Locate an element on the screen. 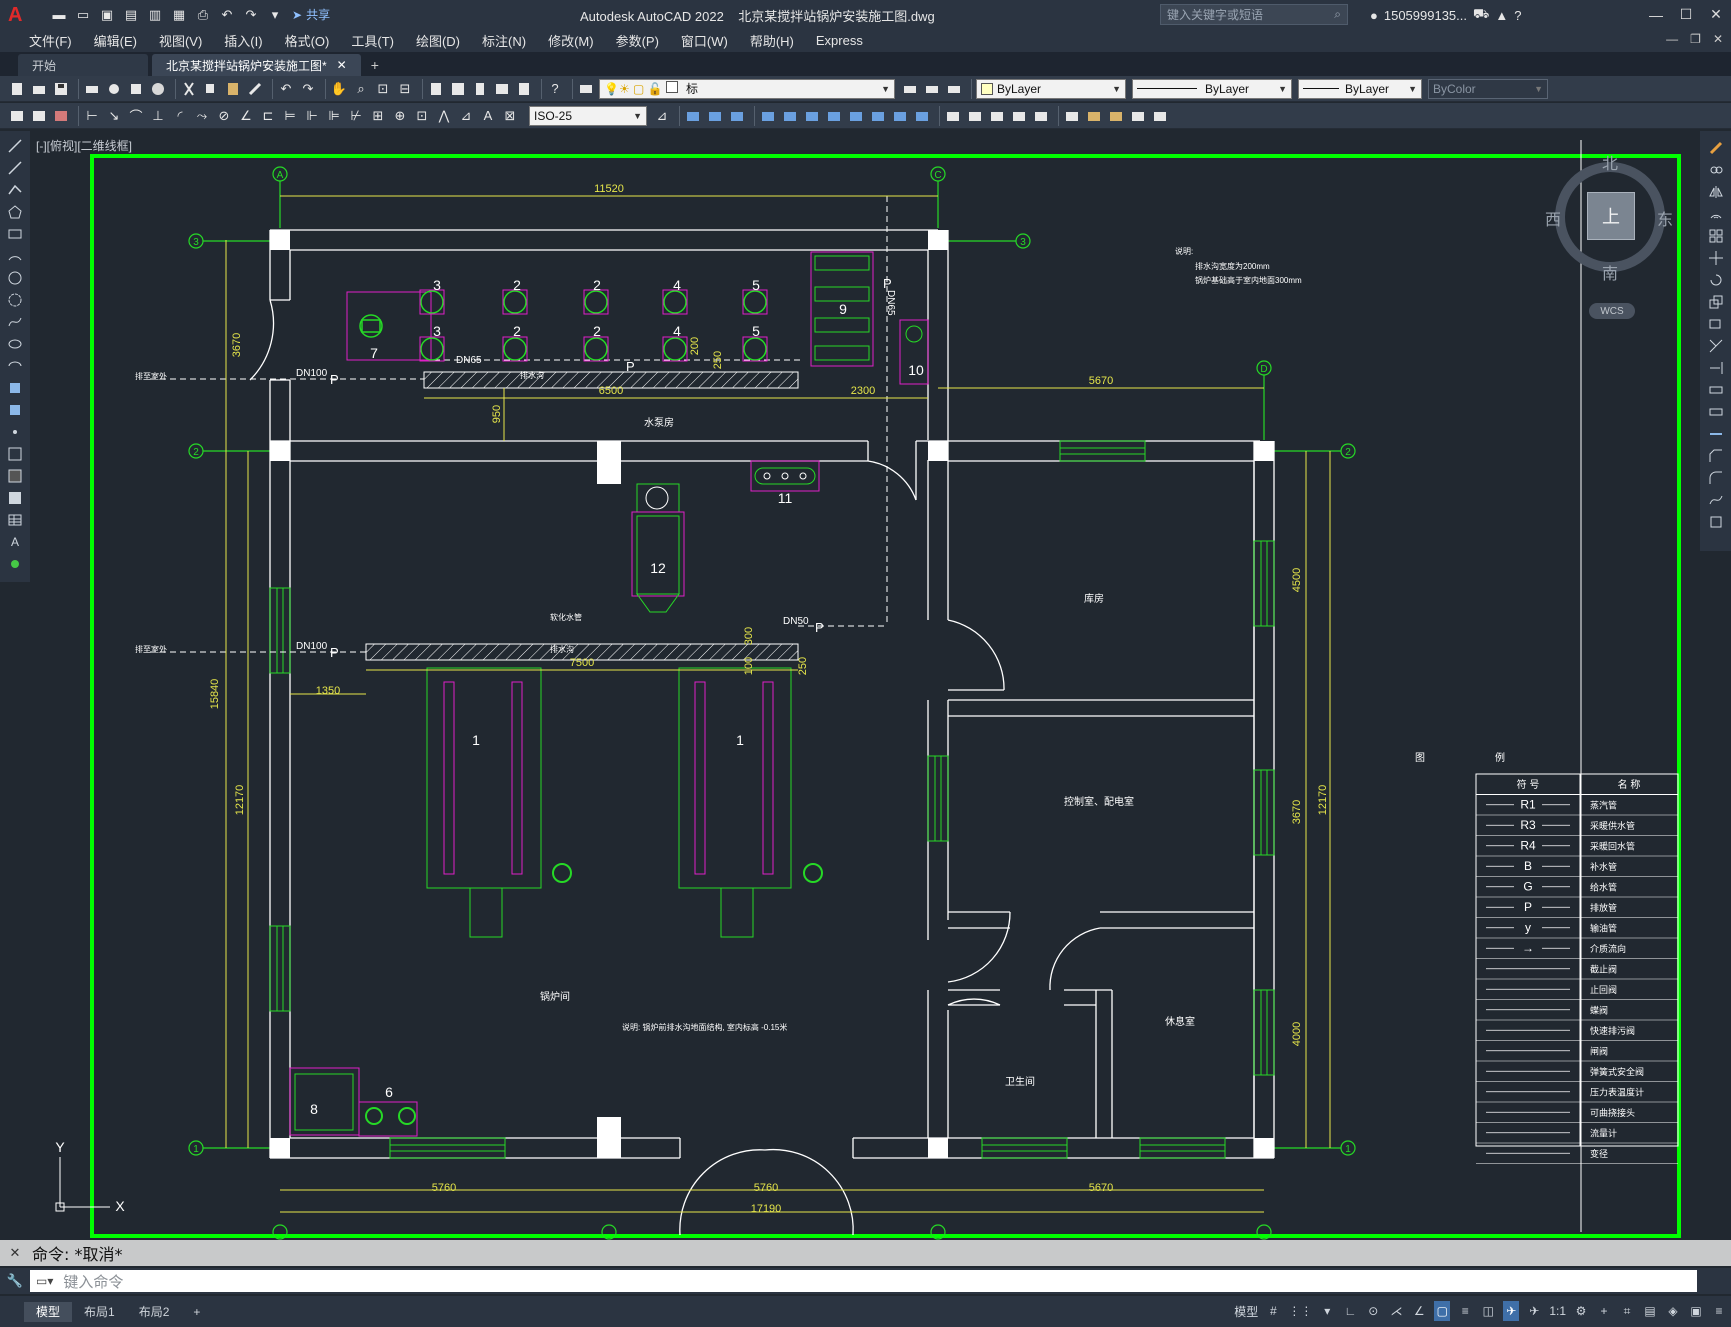 This screenshot has height=1327, width=1731. boilers is located at coordinates (624, 802).